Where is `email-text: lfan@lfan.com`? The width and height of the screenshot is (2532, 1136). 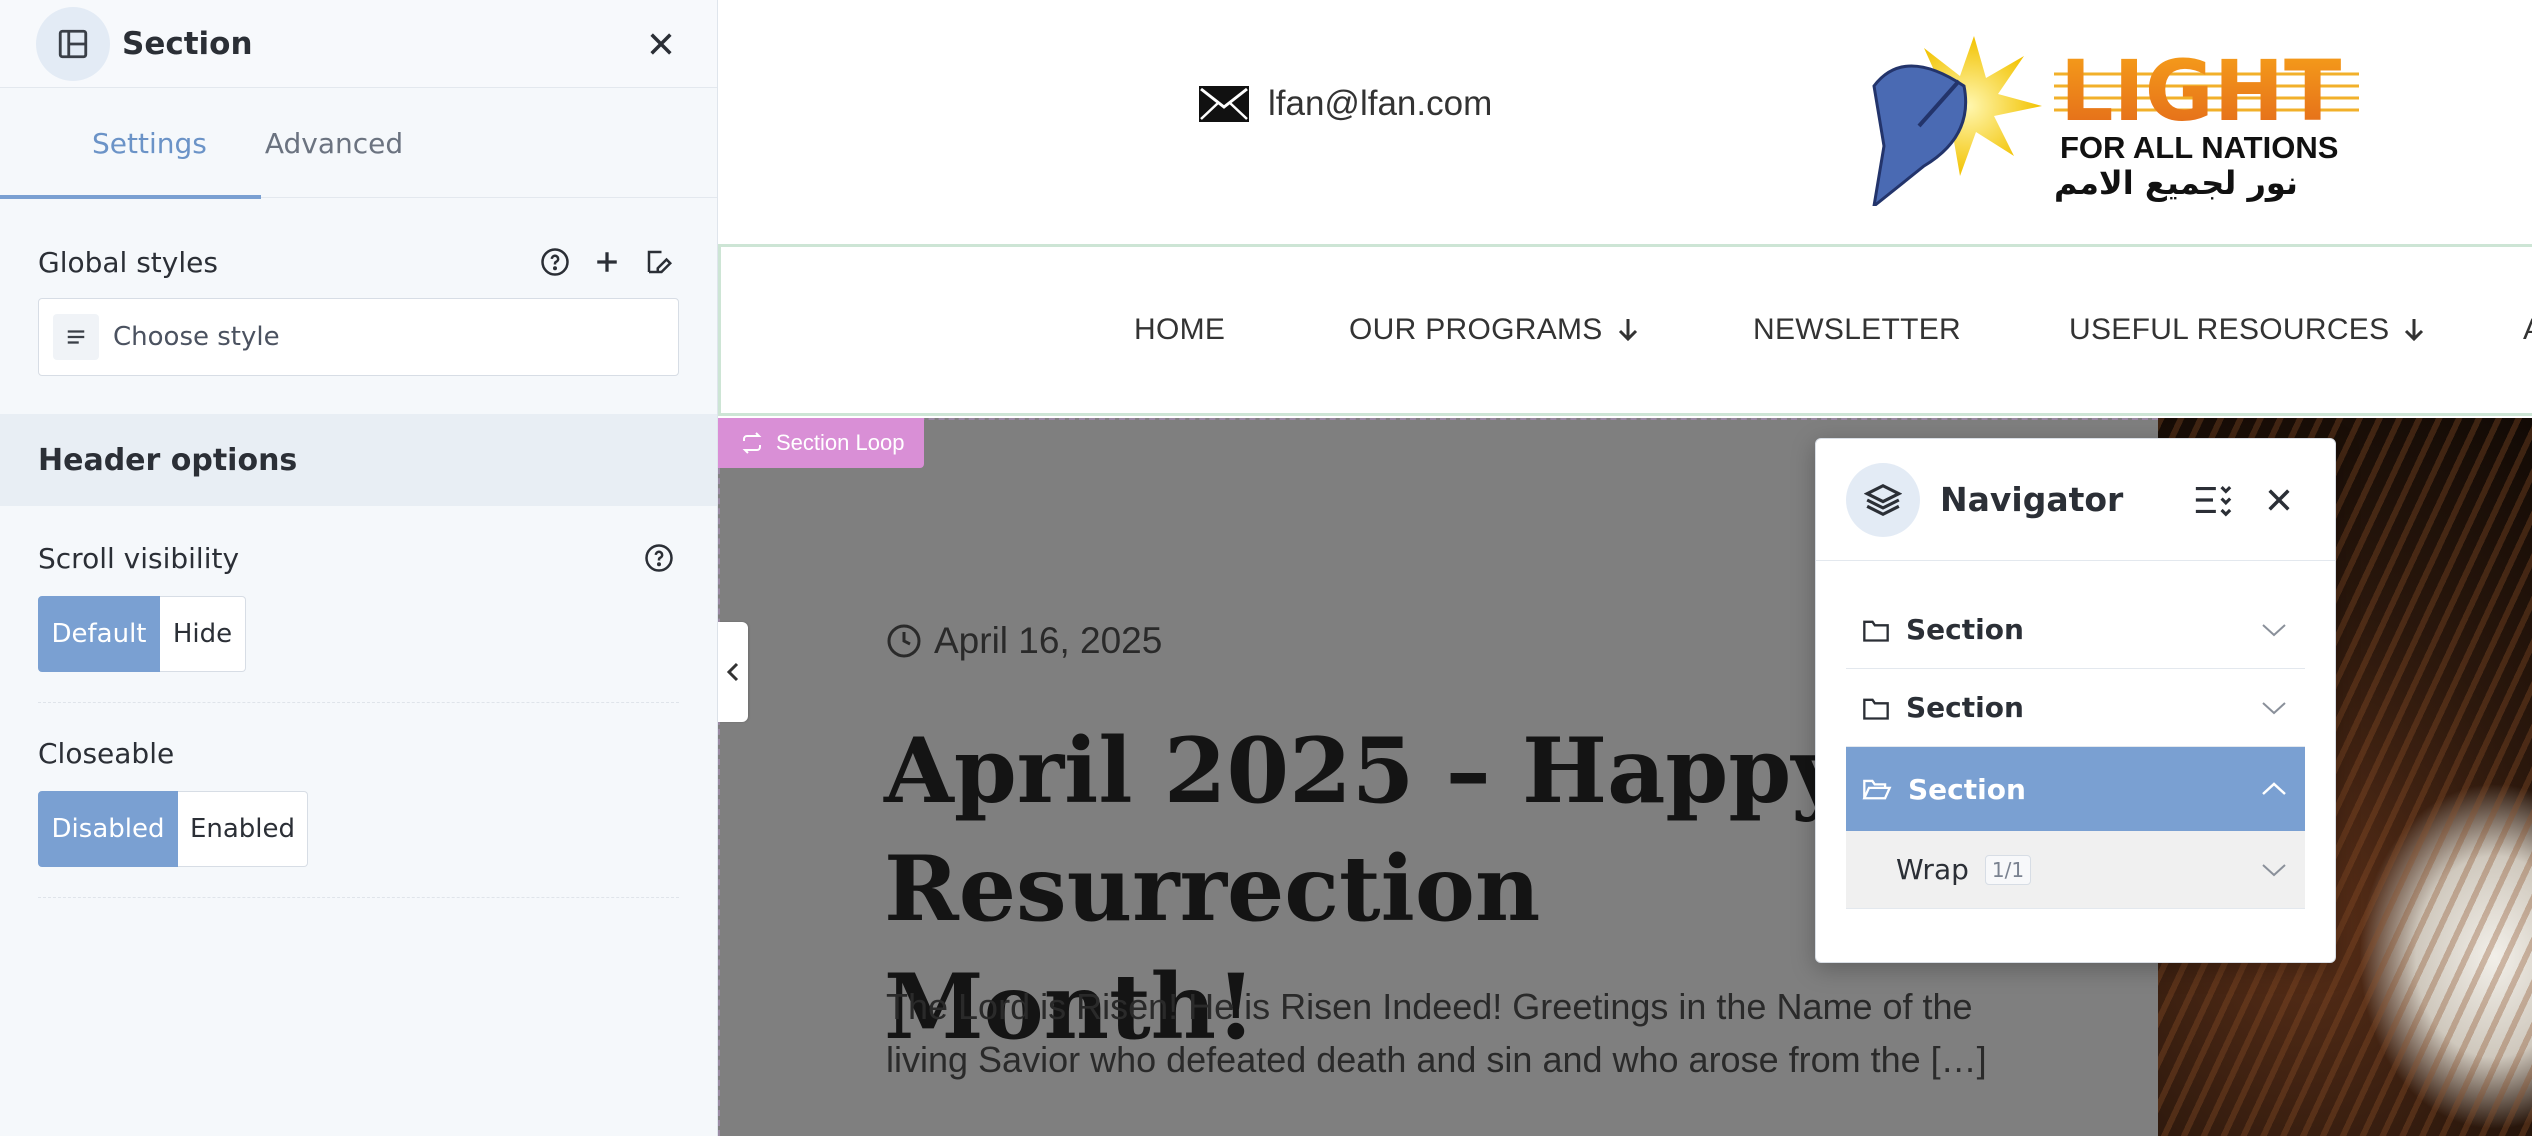 email-text: lfan@lfan.com is located at coordinates (1380, 103).